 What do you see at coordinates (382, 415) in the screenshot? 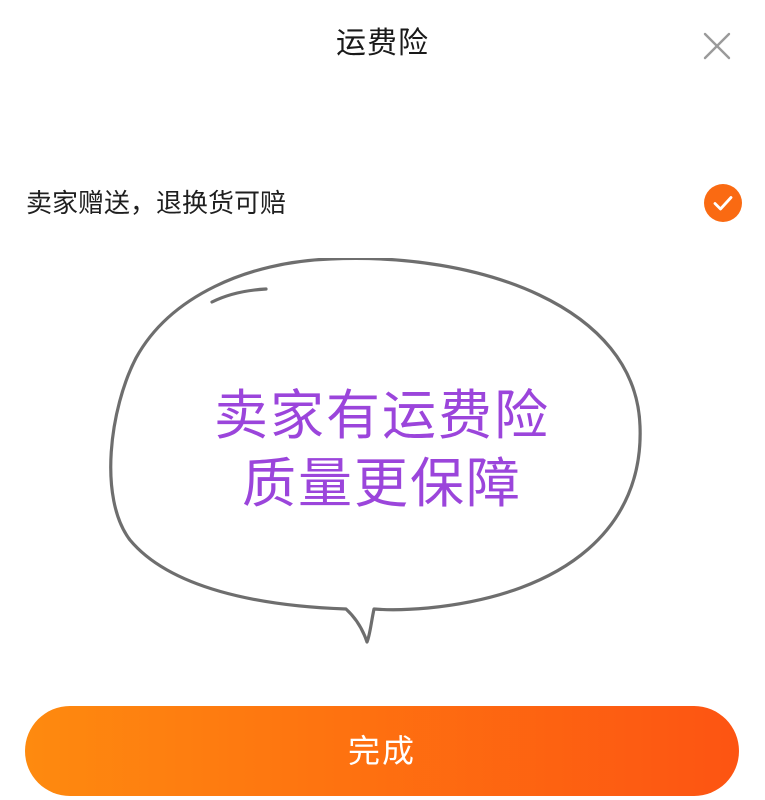
I see `promo-line-1: 卖家有运费险` at bounding box center [382, 415].